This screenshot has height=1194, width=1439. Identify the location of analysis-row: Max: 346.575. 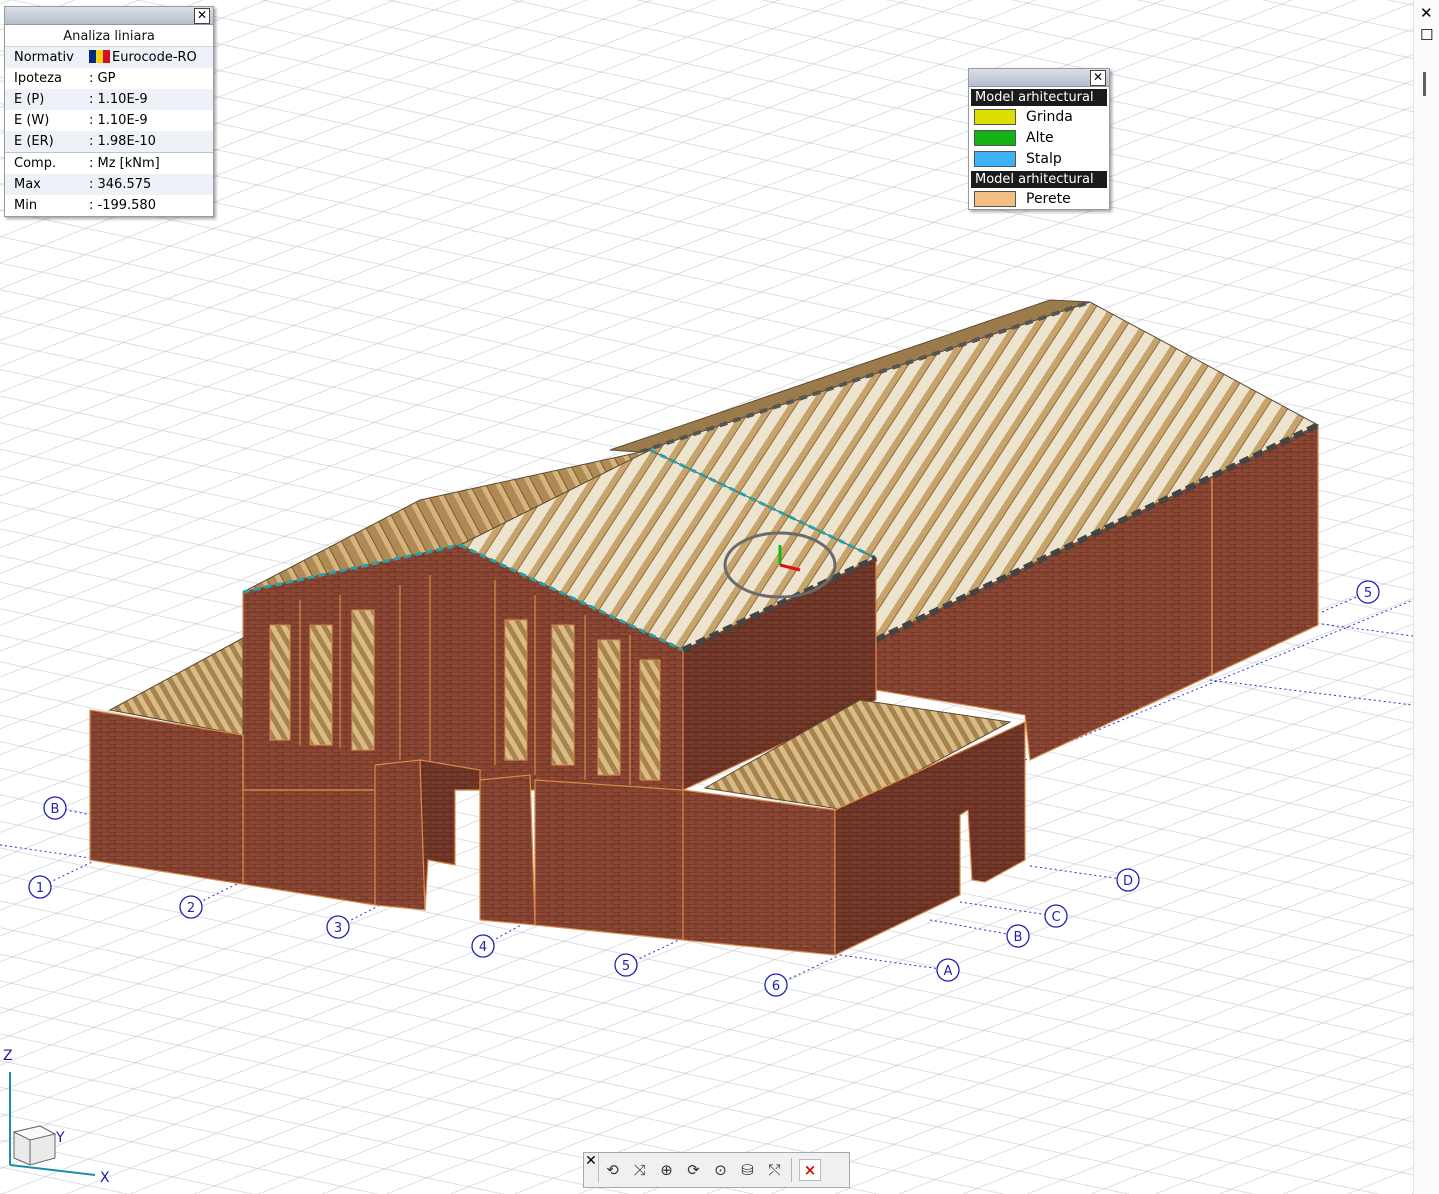
(109, 184).